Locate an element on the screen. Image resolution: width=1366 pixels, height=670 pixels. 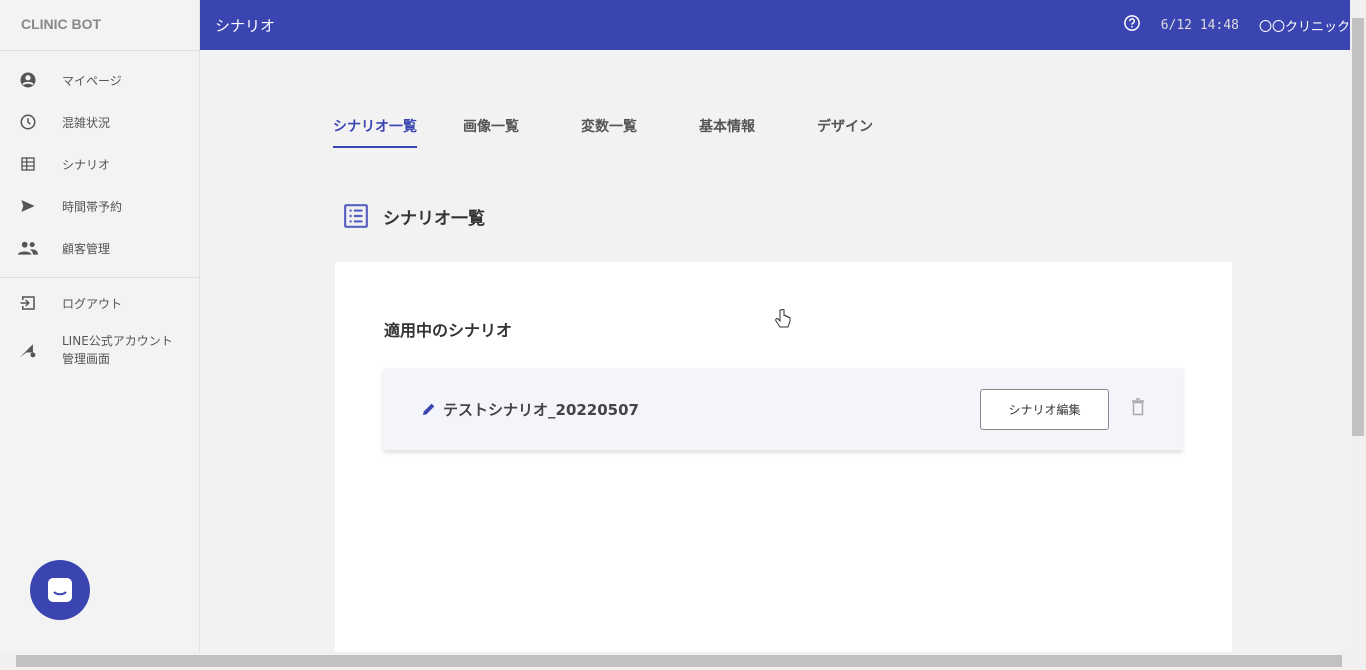
chat-launcher-button is located at coordinates (60, 590).